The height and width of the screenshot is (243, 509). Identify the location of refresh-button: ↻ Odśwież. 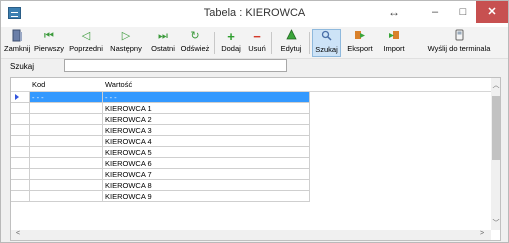
(195, 43).